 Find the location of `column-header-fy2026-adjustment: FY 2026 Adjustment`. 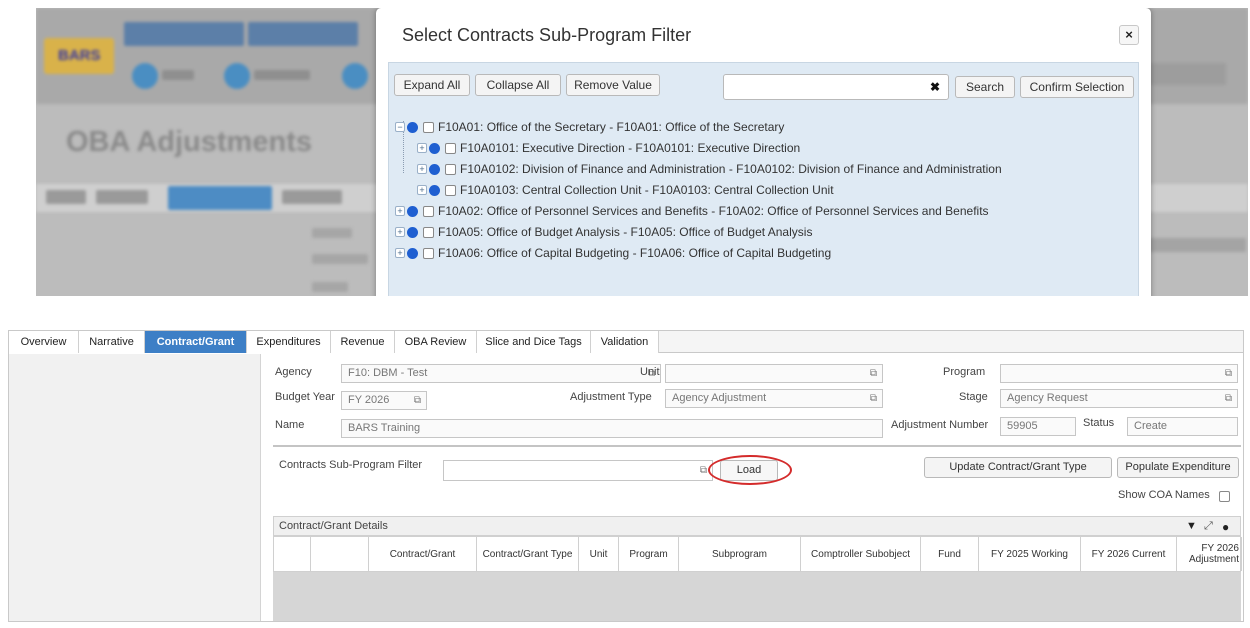

column-header-fy2026-adjustment: FY 2026 Adjustment is located at coordinates (1209, 554).